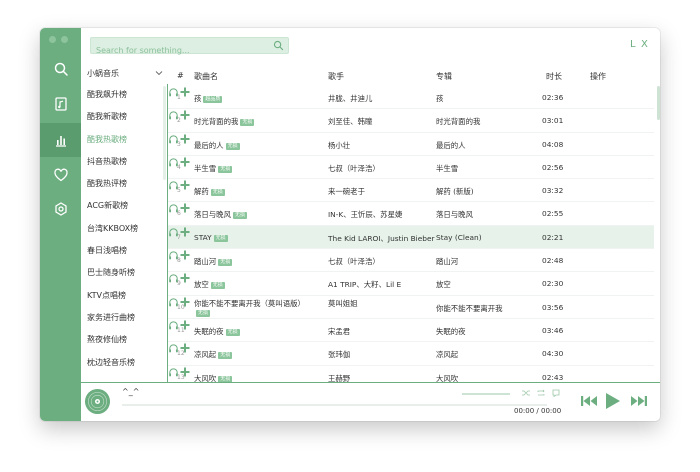  What do you see at coordinates (447, 354) in the screenshot?
I see `song-album: 凉风起` at bounding box center [447, 354].